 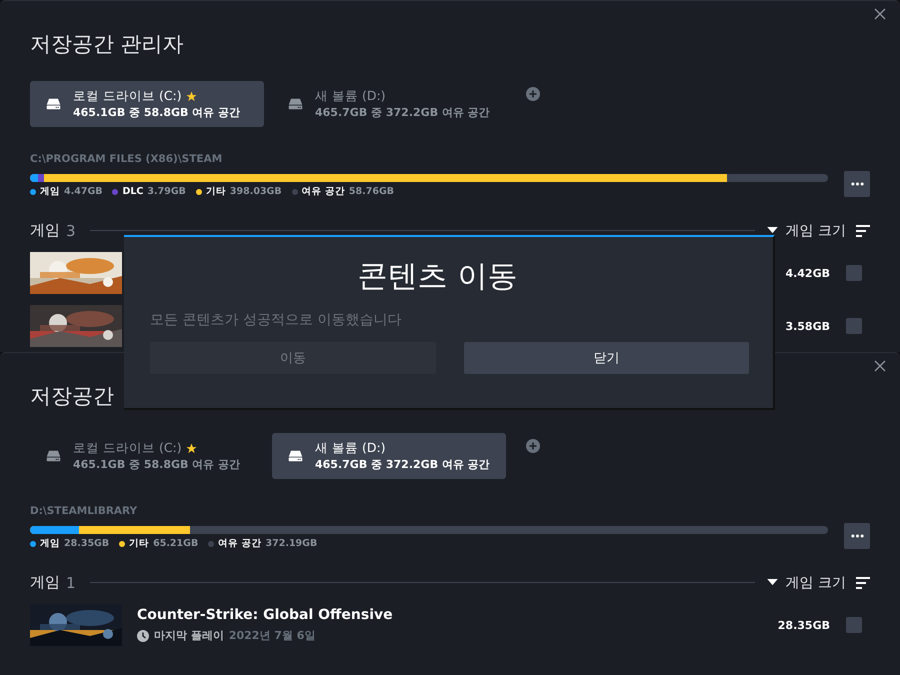 I want to click on dialog-title: 콘텐츠 이동, so click(x=437, y=277).